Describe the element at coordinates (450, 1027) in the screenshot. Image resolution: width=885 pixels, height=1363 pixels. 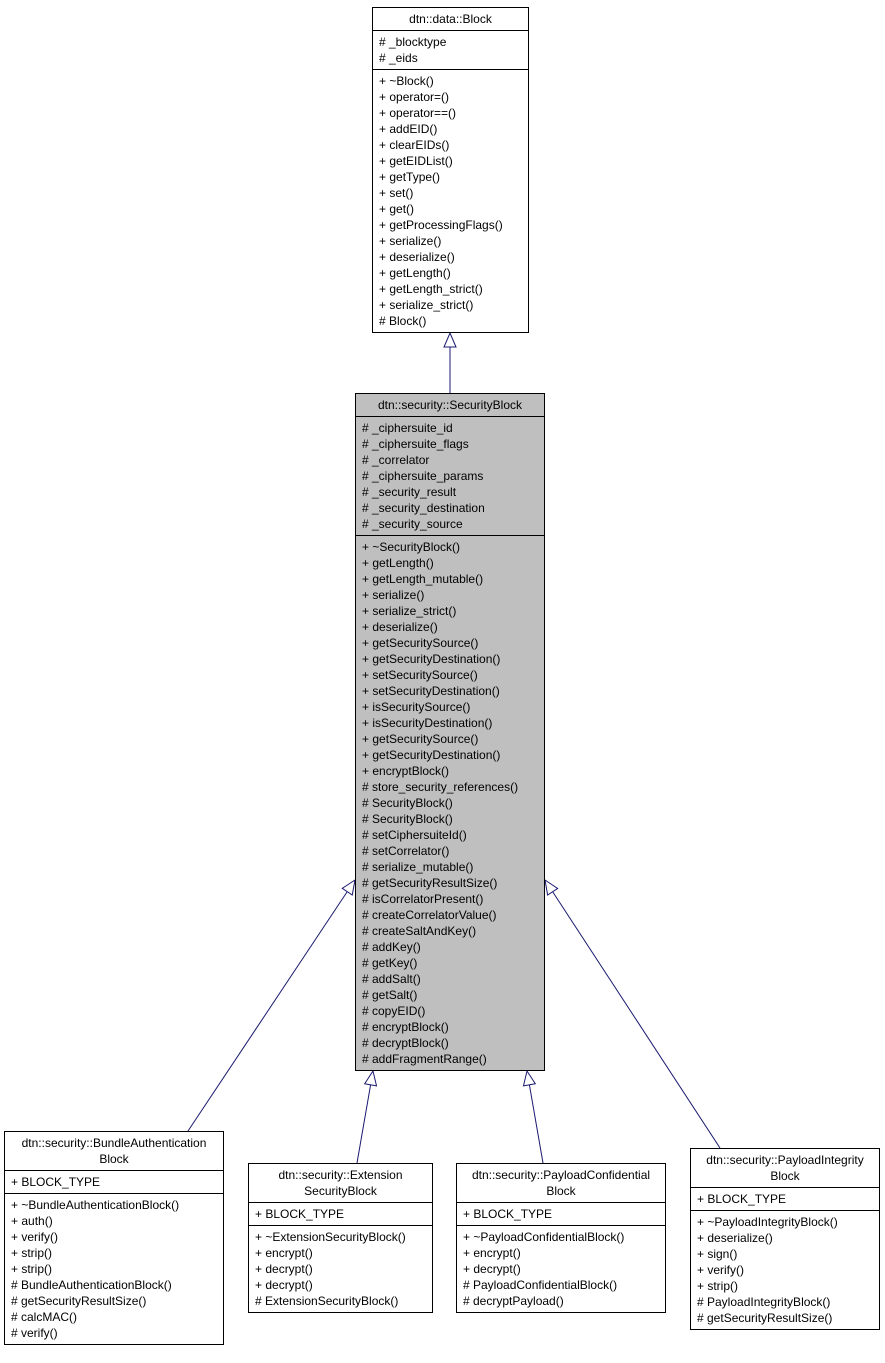
I see `member-row: # encryptBlock()` at that location.